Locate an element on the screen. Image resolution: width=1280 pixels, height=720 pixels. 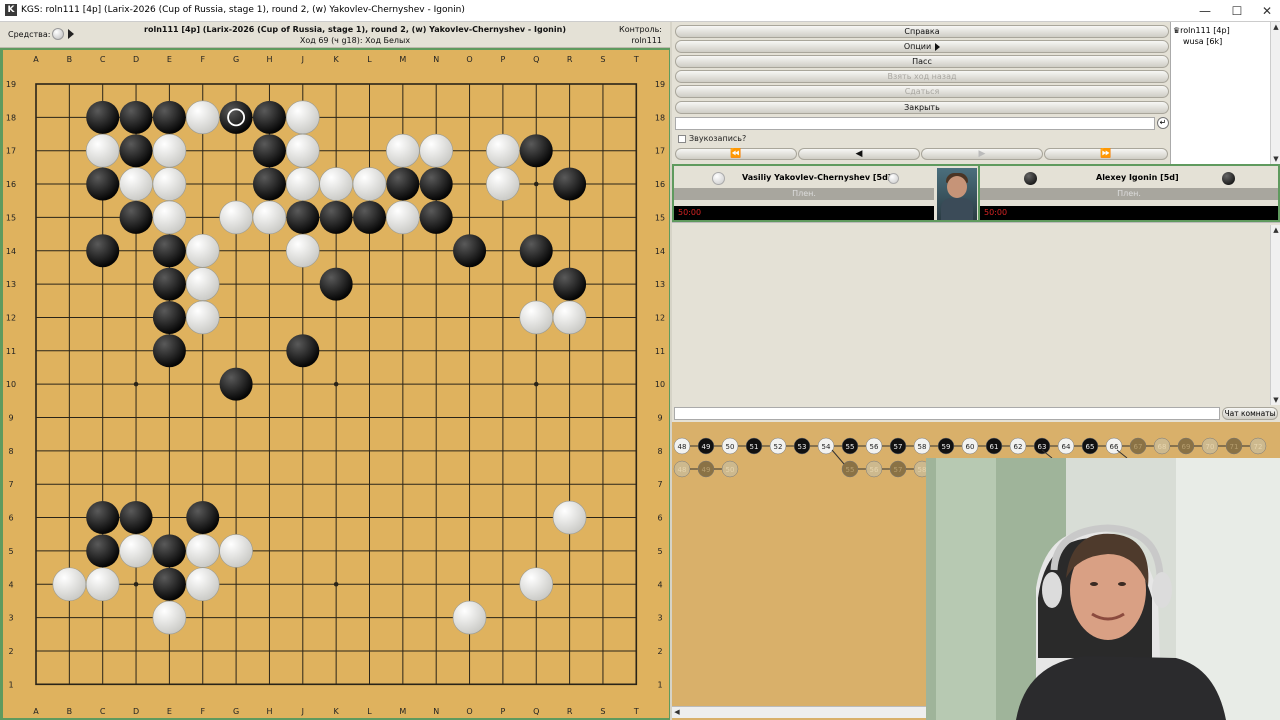
tree-node-label: 54 is located at coordinates (826, 447).